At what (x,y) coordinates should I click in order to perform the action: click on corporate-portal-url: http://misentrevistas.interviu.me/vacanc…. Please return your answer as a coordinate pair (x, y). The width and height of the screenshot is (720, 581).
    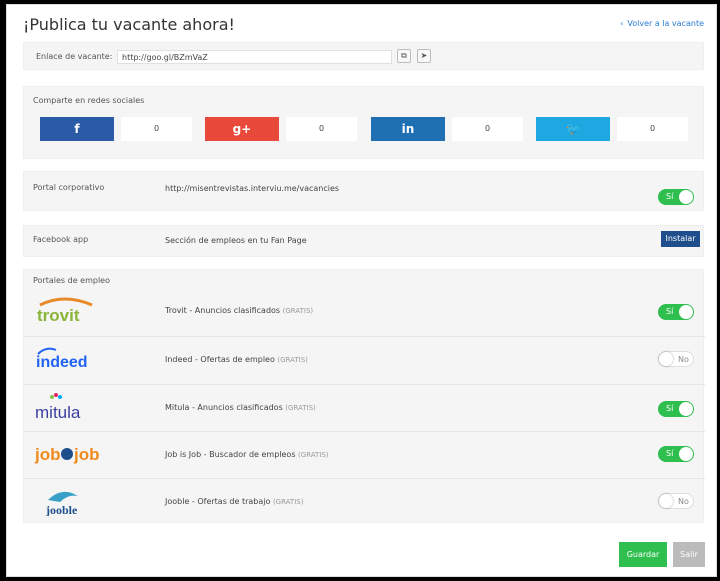
    Looking at the image, I should click on (252, 188).